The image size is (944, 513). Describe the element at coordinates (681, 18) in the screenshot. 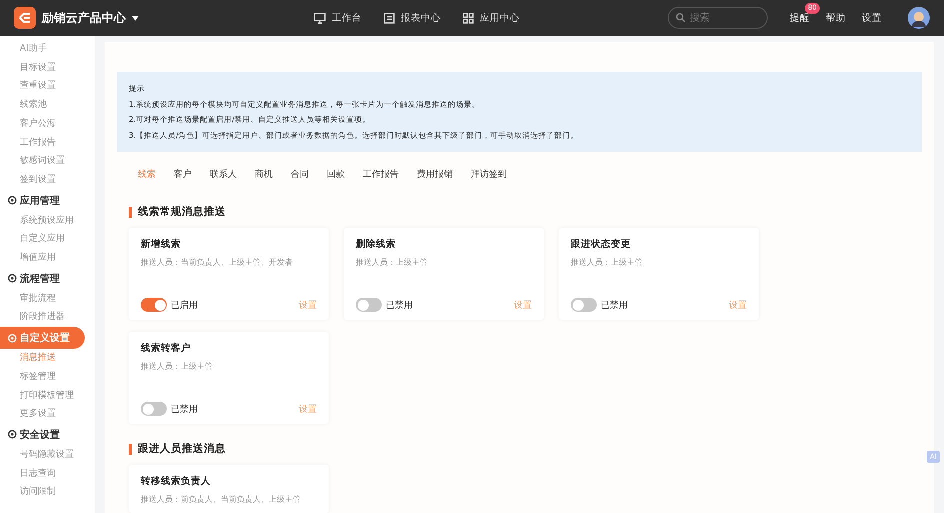

I see `search-icon` at that location.